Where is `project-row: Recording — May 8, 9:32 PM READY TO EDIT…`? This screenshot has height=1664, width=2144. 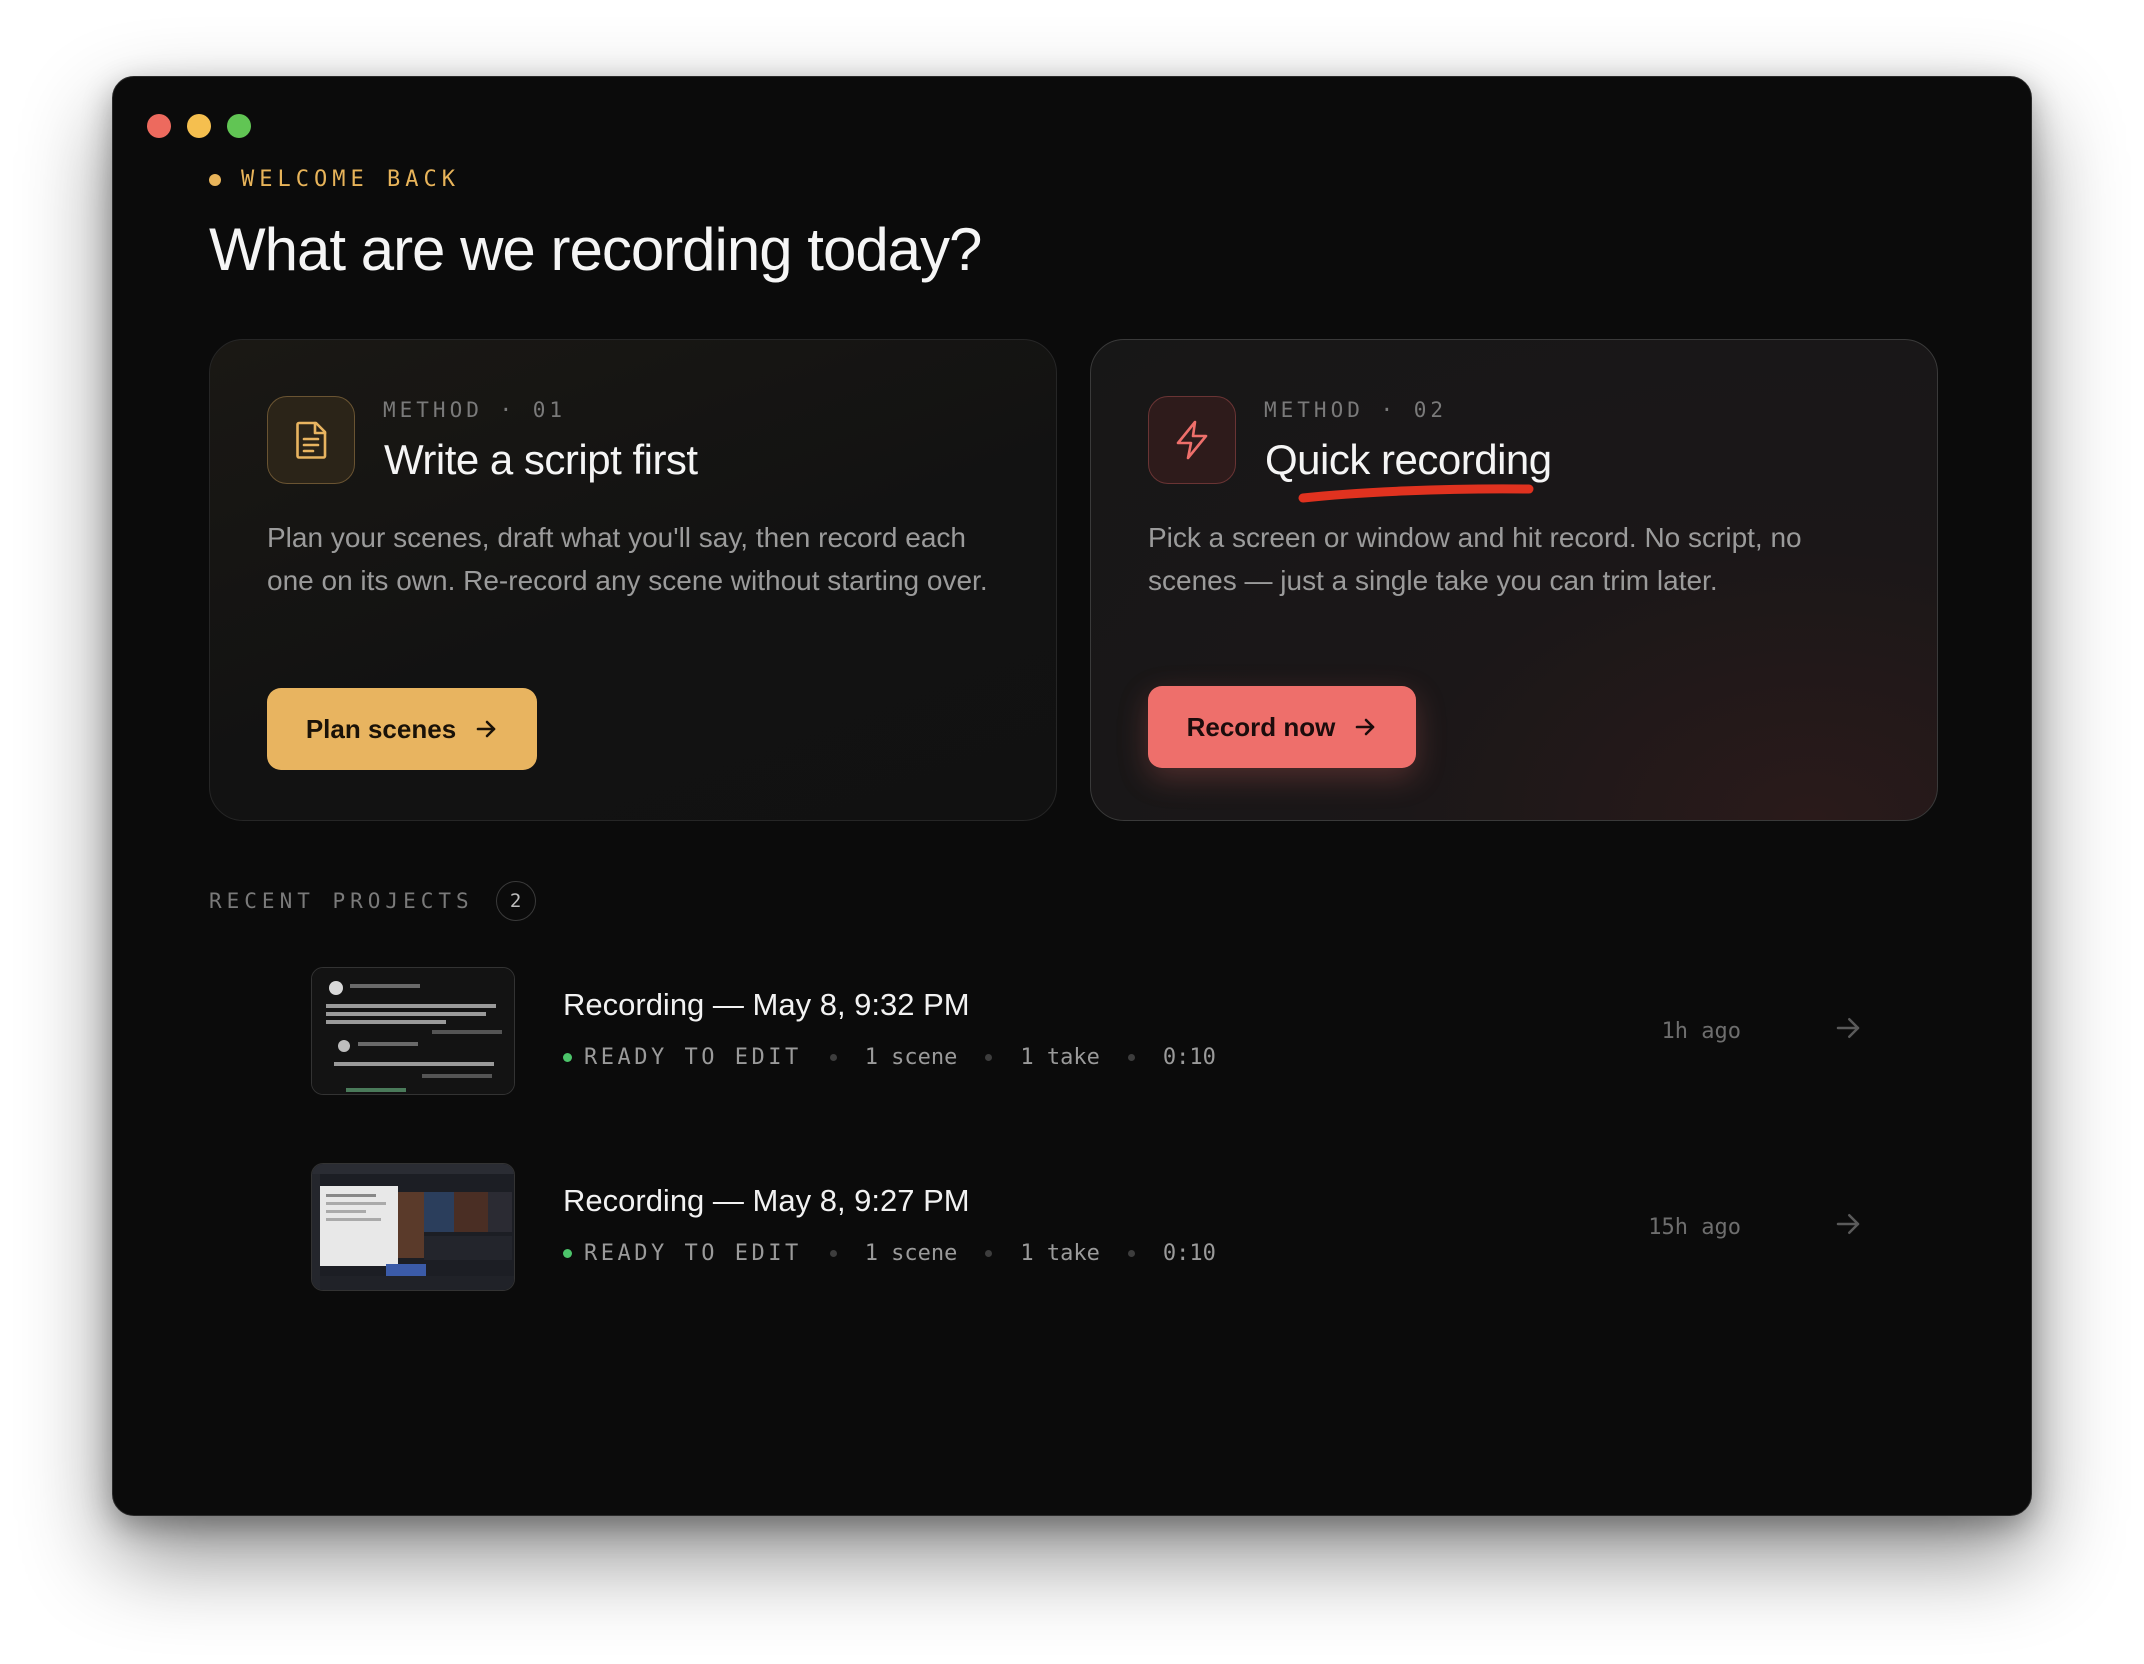 project-row: Recording — May 8, 9:32 PM READY TO EDIT… is located at coordinates (1136, 1032).